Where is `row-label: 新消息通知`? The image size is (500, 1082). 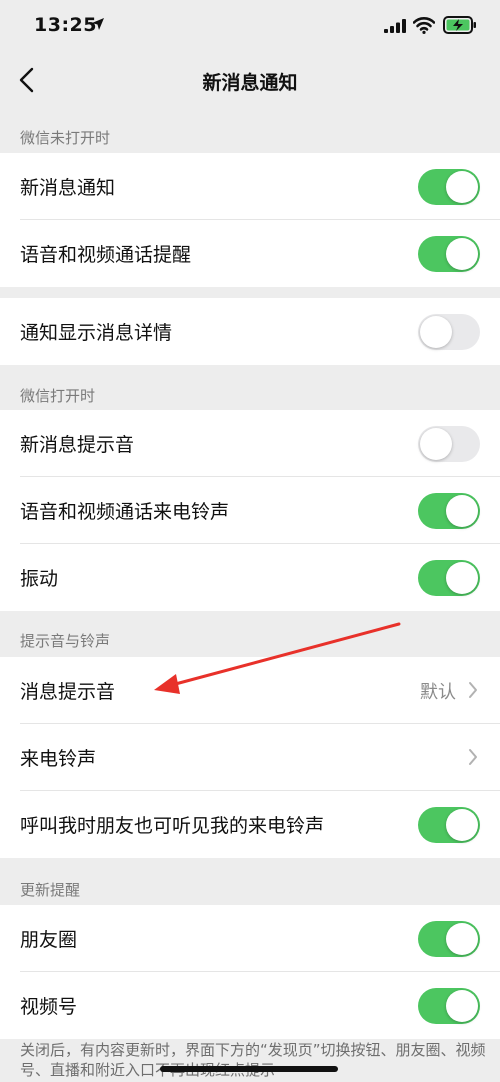 row-label: 新消息通知 is located at coordinates (68, 188).